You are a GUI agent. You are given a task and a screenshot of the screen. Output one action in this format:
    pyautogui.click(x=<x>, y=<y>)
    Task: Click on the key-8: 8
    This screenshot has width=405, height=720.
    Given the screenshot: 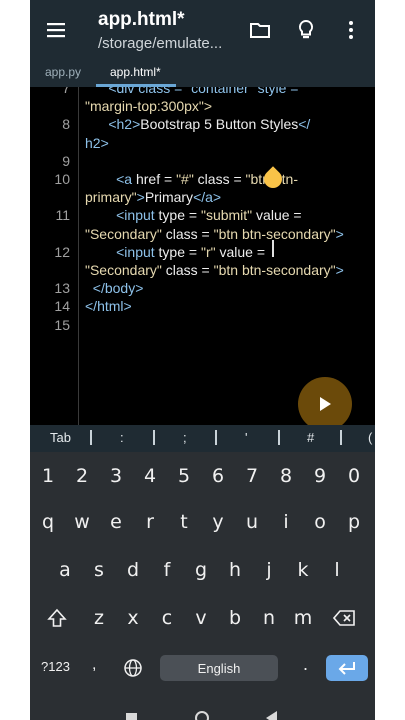 What is the action you would take?
    pyautogui.click(x=286, y=476)
    